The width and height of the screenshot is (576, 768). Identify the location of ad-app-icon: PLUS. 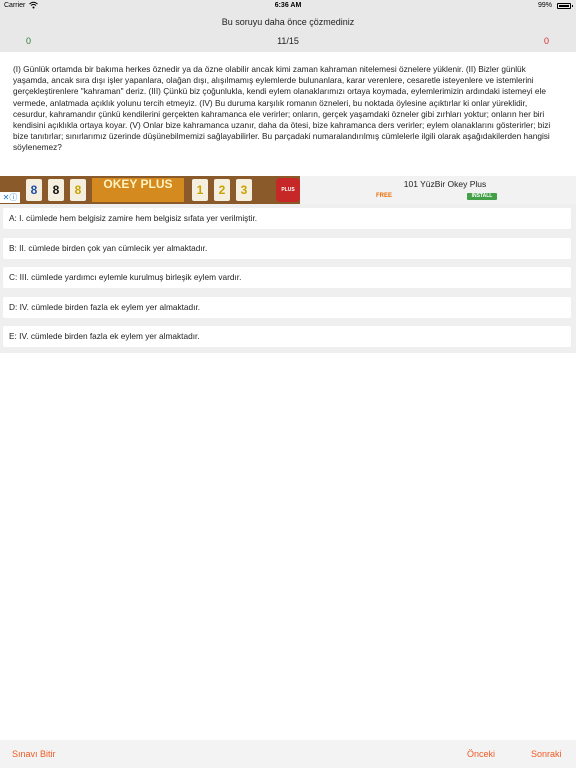
(288, 190).